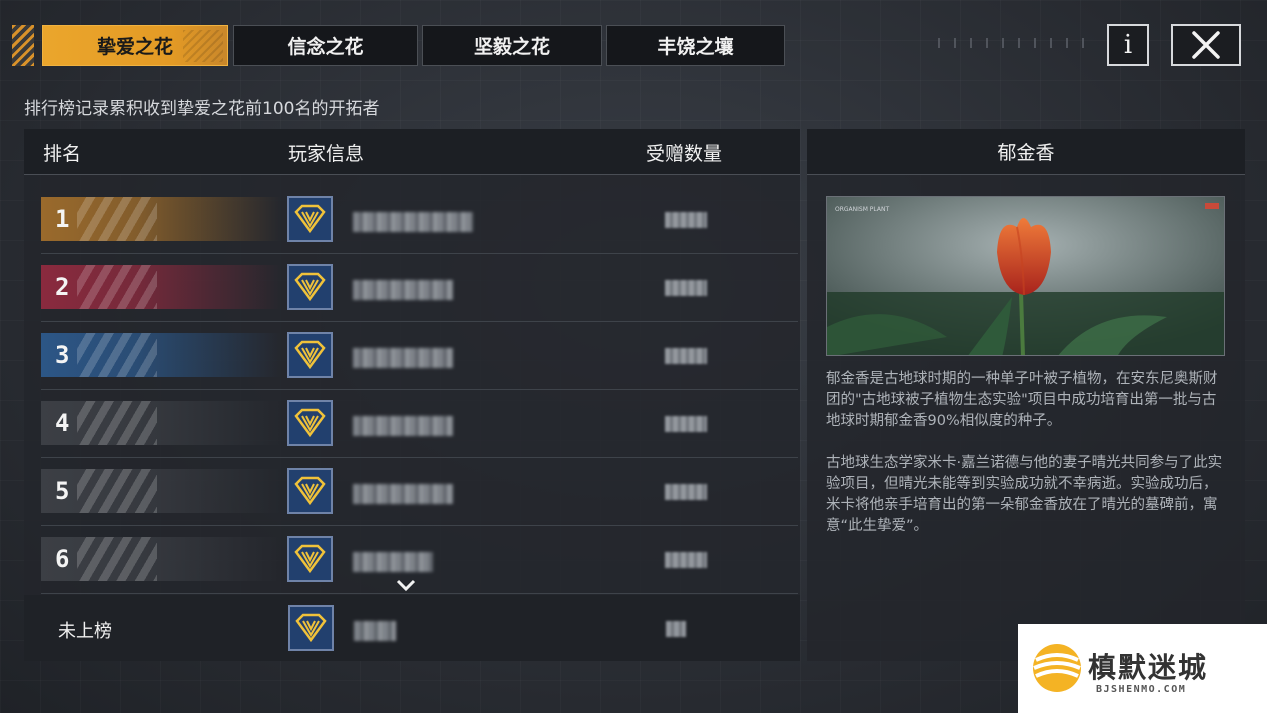 This screenshot has width=1267, height=713. What do you see at coordinates (326, 154) in the screenshot?
I see `header-player: 玩家信息` at bounding box center [326, 154].